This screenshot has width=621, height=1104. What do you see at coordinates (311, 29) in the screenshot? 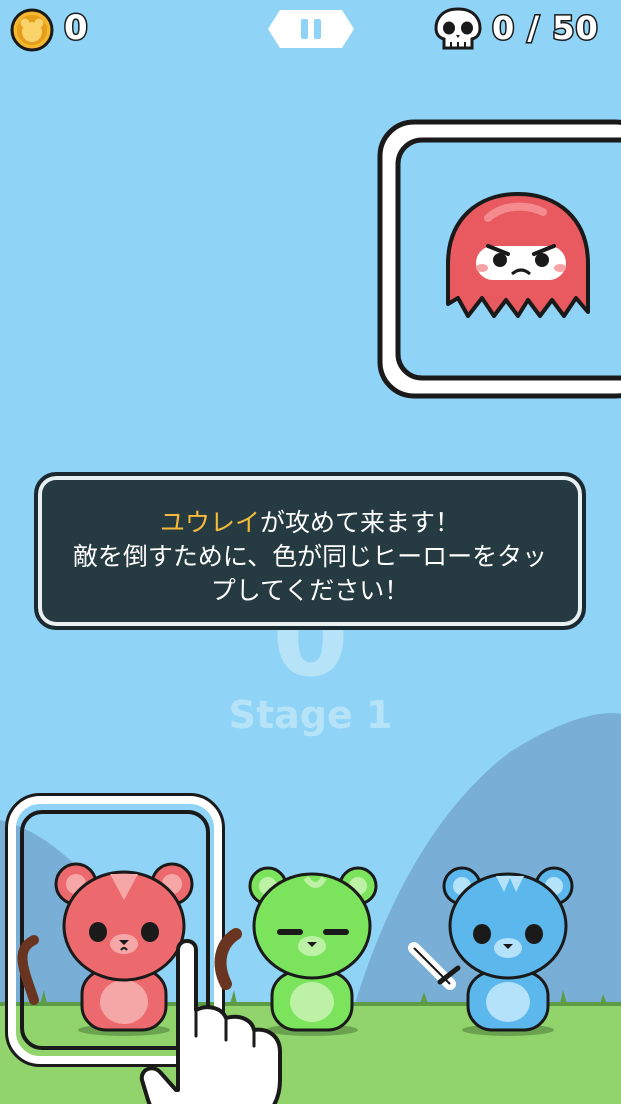
I see `pause-button` at bounding box center [311, 29].